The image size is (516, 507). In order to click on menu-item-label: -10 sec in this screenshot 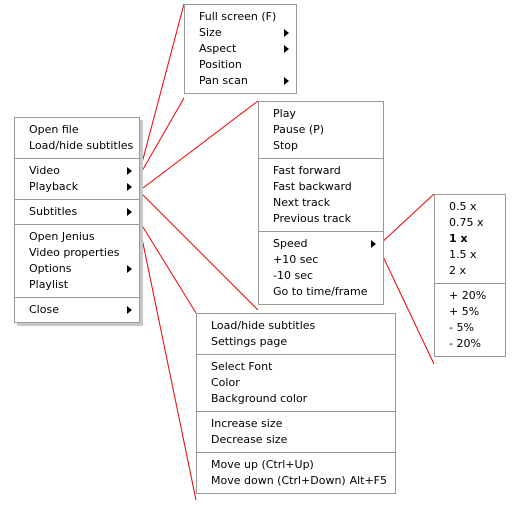, I will do `click(293, 275)`.